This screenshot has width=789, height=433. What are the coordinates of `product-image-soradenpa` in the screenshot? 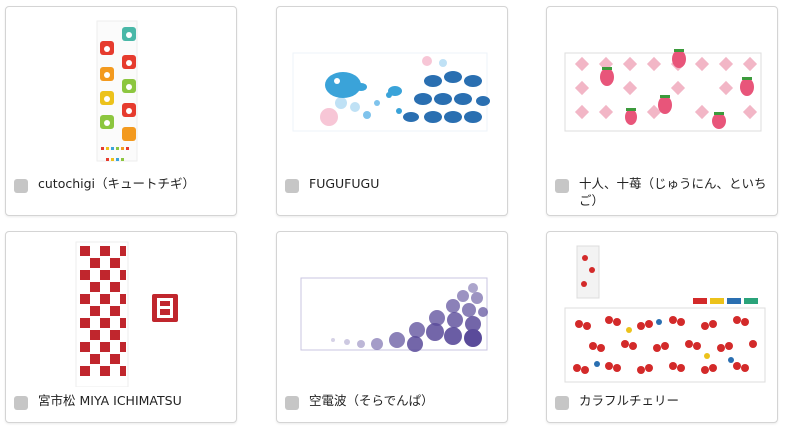 It's located at (392, 307).